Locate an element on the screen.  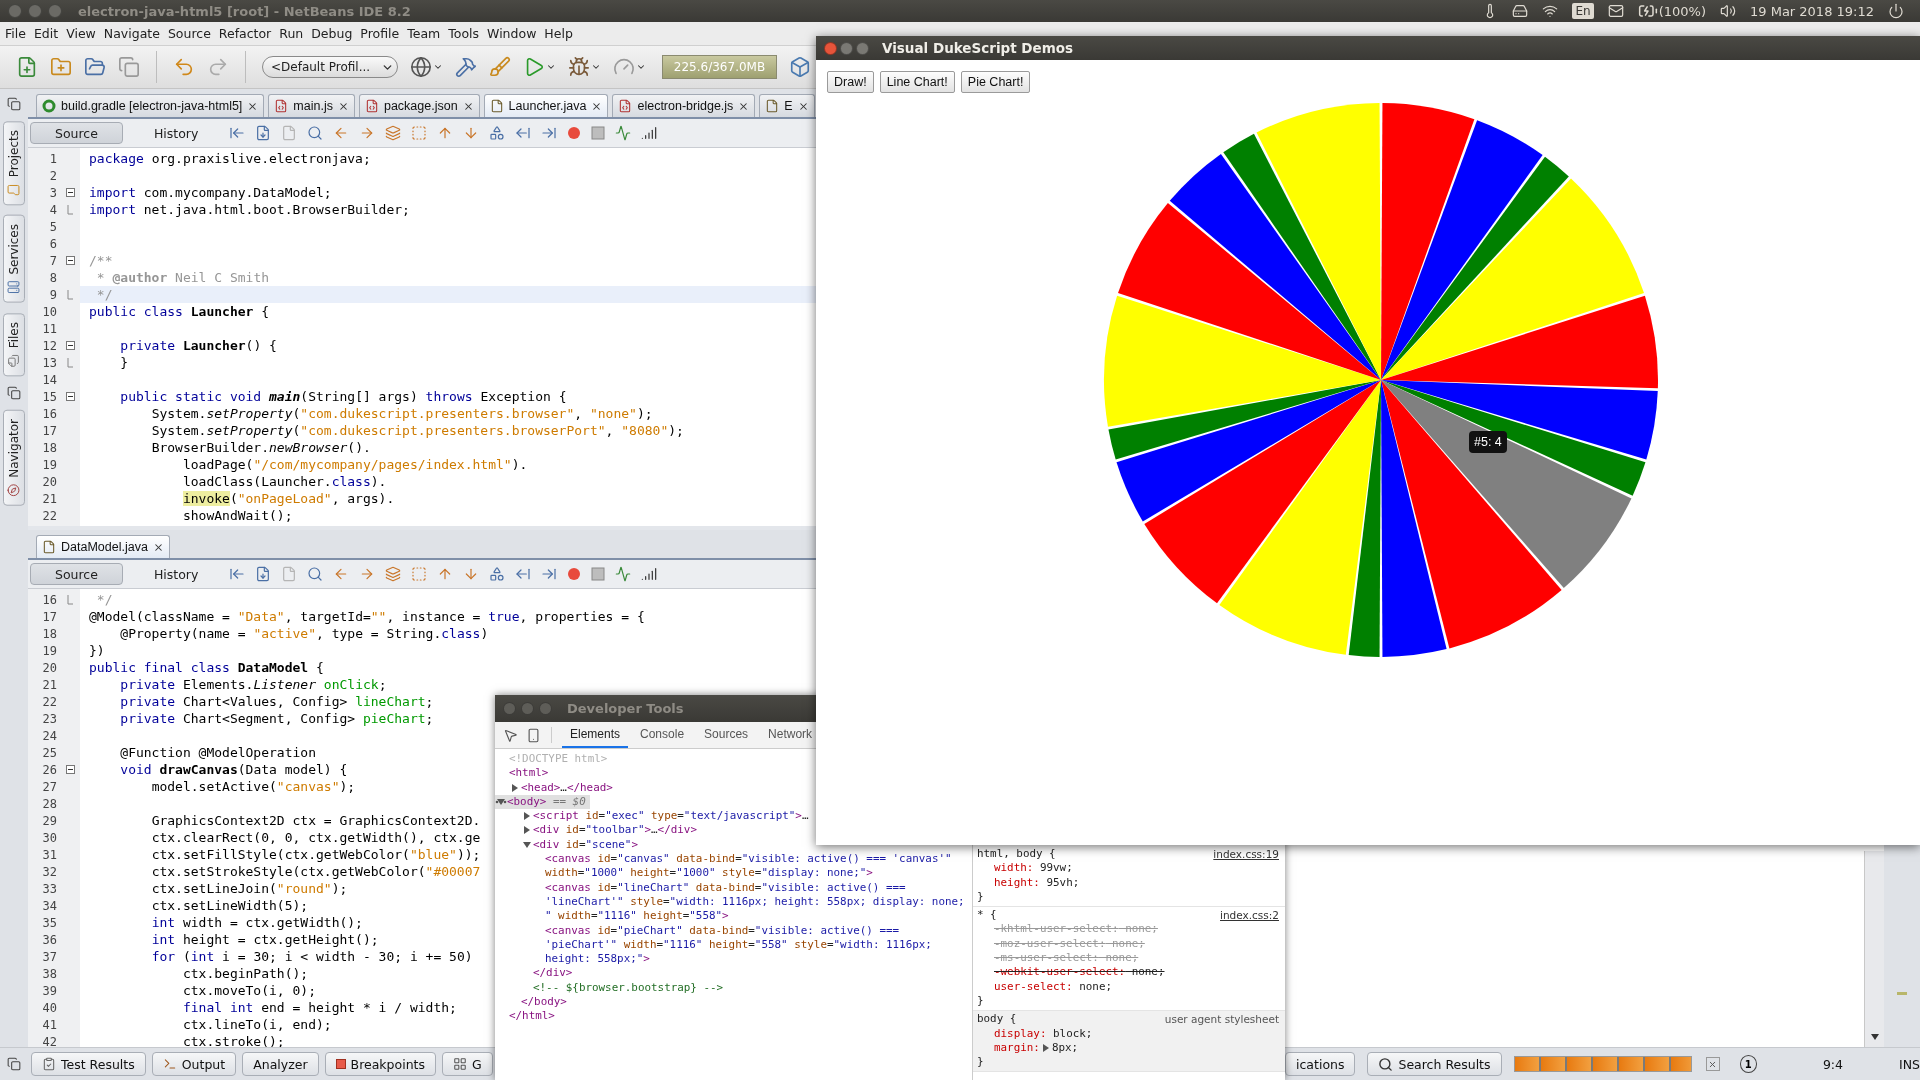
menu-item: Profile is located at coordinates (380, 33).